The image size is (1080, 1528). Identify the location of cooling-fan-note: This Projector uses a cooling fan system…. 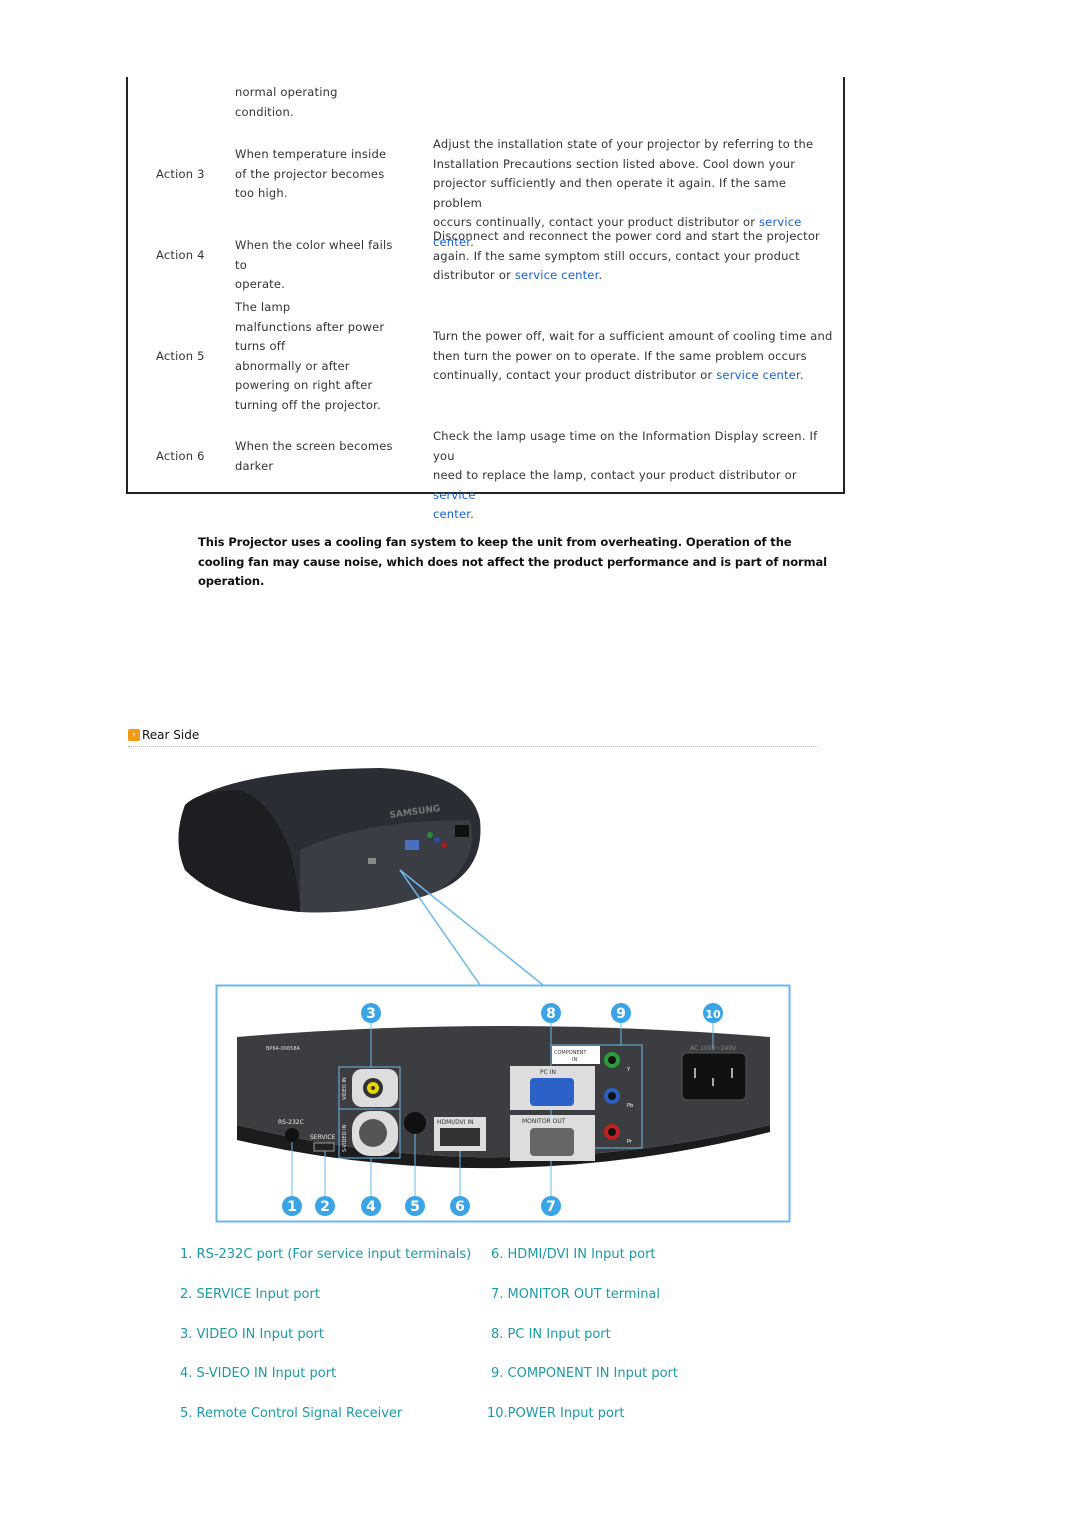
(512, 561).